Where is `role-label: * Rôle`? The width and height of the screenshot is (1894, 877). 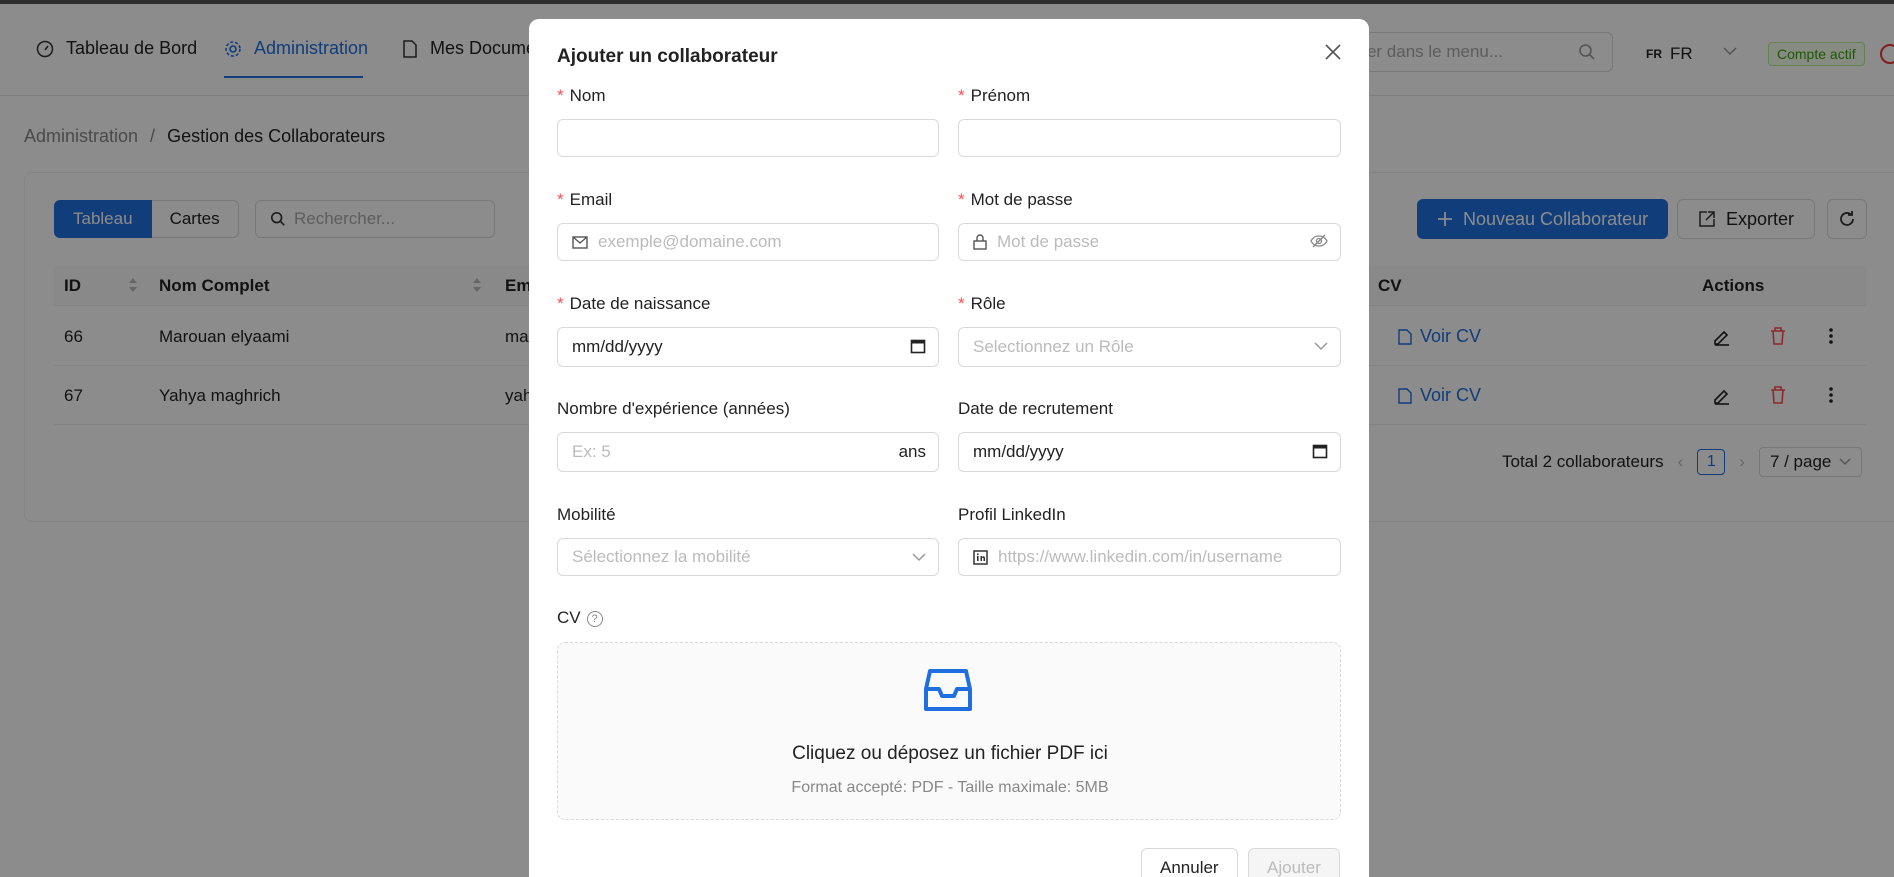
role-label: * Rôle is located at coordinates (982, 303).